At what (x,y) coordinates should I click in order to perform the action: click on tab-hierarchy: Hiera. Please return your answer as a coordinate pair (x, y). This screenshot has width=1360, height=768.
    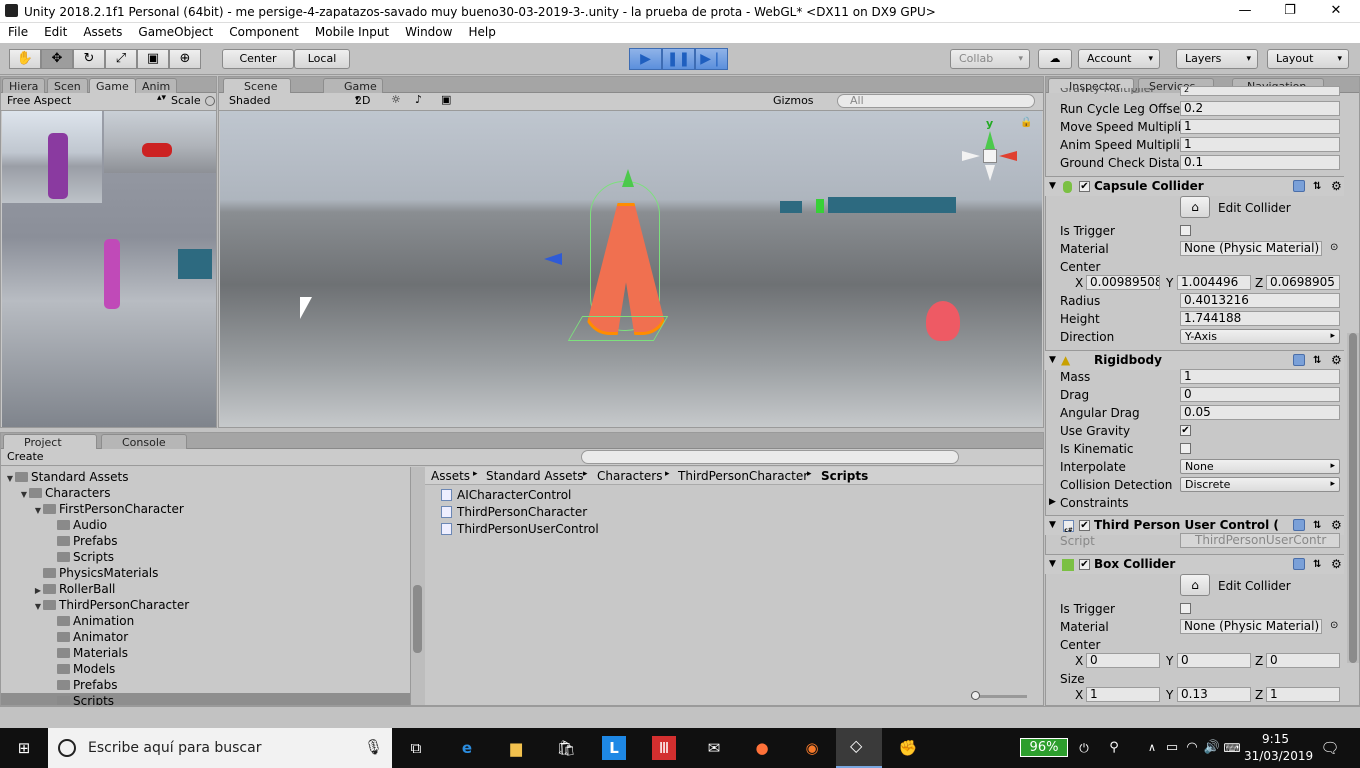
    Looking at the image, I should click on (24, 85).